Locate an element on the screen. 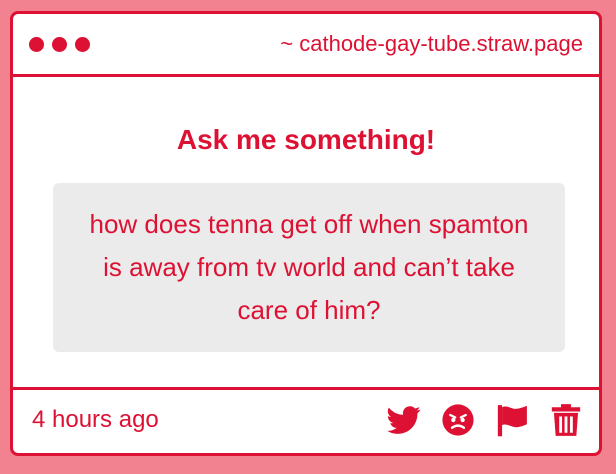  angry-face-icon is located at coordinates (458, 420).